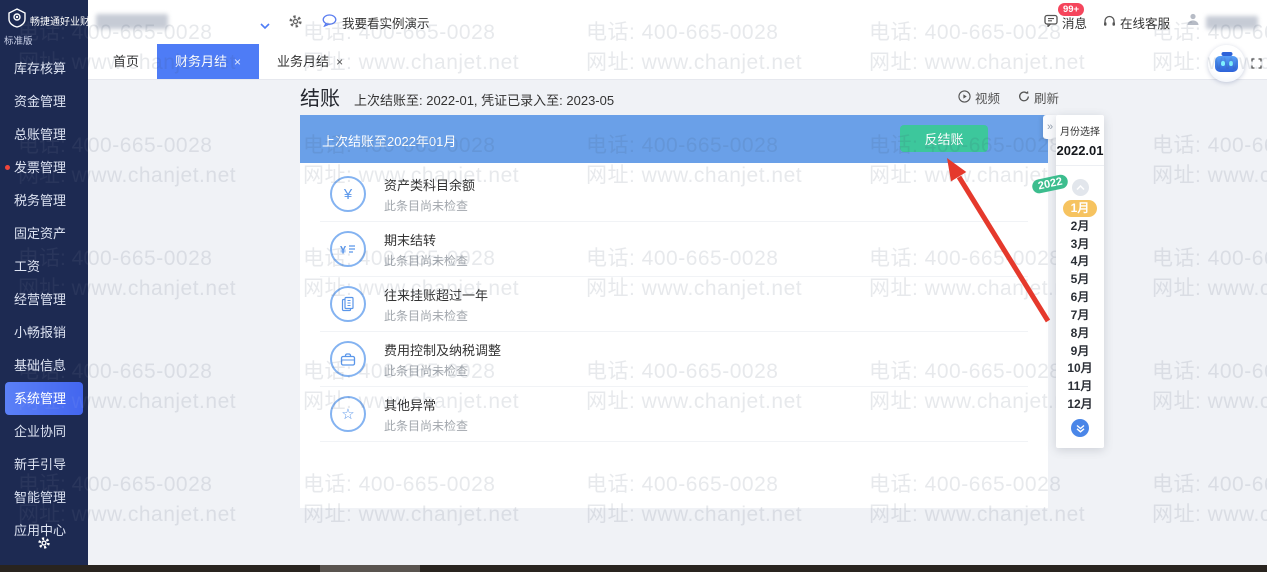 The image size is (1267, 572). I want to click on sidebar-item-payroll: 工资, so click(44, 266).